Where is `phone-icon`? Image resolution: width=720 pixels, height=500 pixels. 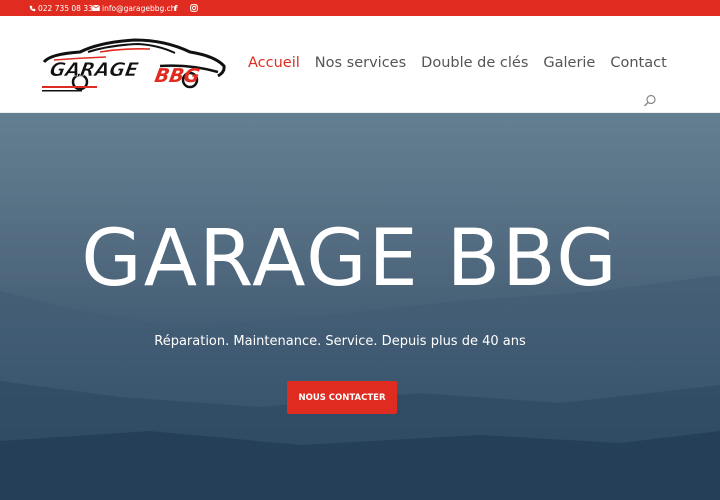
phone-icon is located at coordinates (32, 8).